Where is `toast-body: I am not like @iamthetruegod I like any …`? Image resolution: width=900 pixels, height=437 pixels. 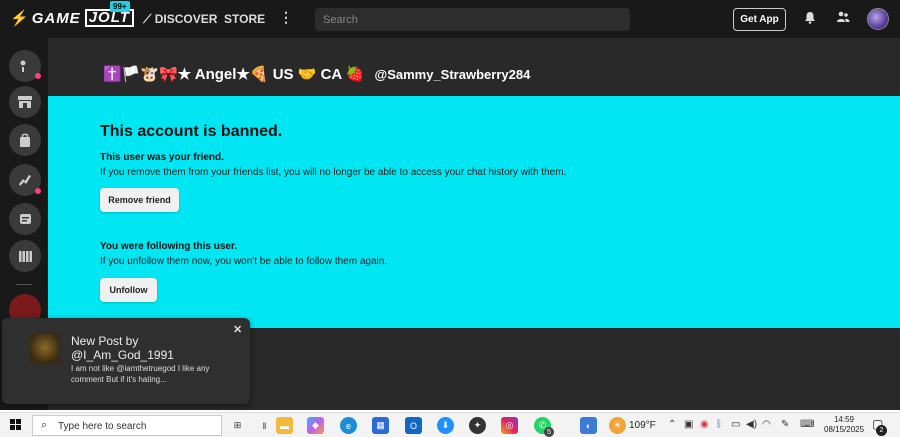
toast-body: I am not like @iamthetruegod I like any … is located at coordinates (140, 374).